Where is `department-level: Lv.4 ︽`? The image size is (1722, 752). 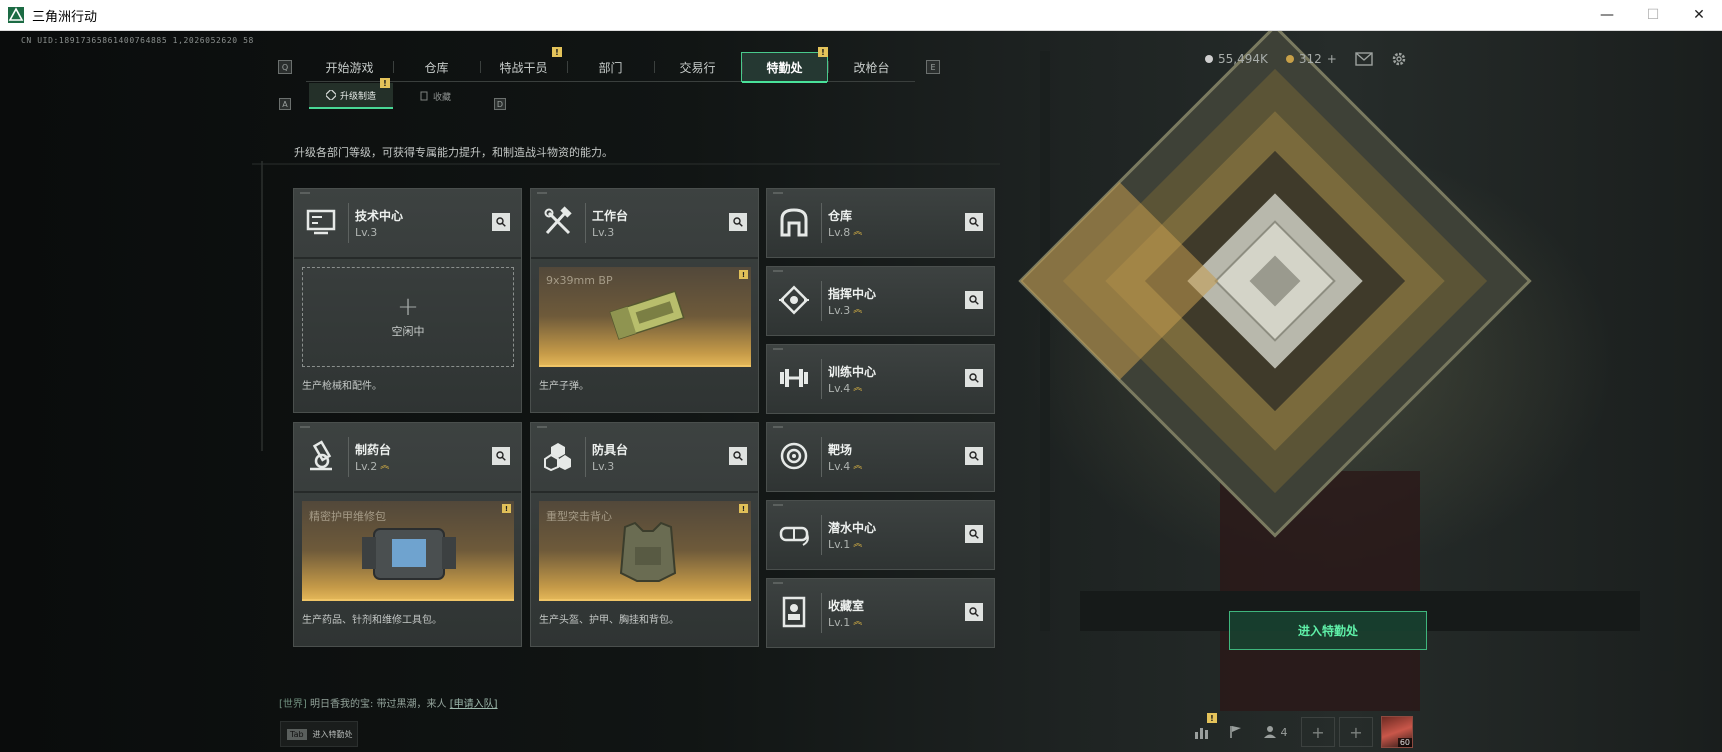 department-level: Lv.4 ︽ is located at coordinates (845, 466).